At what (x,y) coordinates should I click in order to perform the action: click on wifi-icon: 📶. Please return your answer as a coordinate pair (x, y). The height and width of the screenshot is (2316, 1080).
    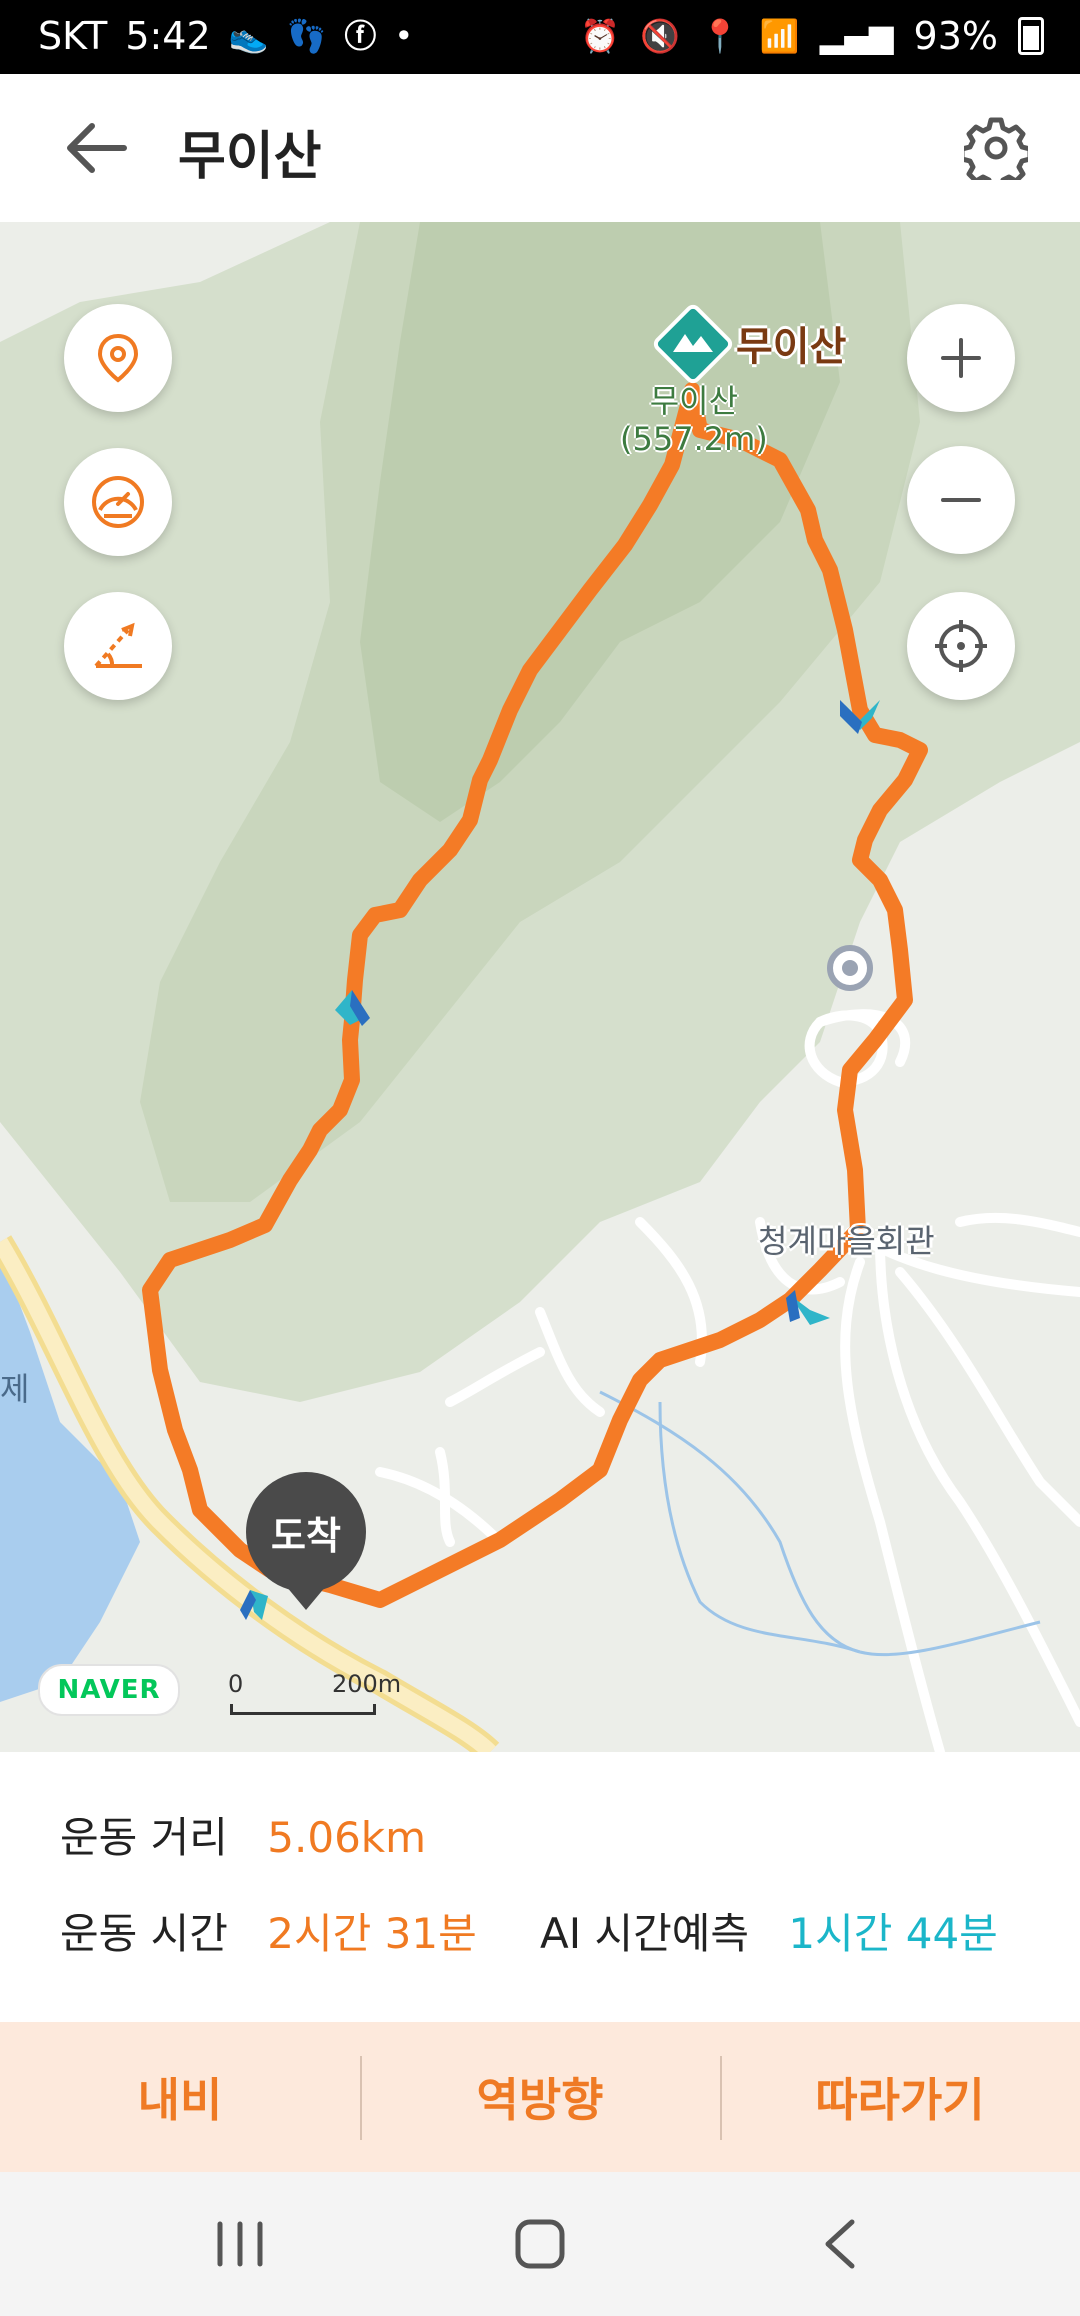
    Looking at the image, I should click on (779, 36).